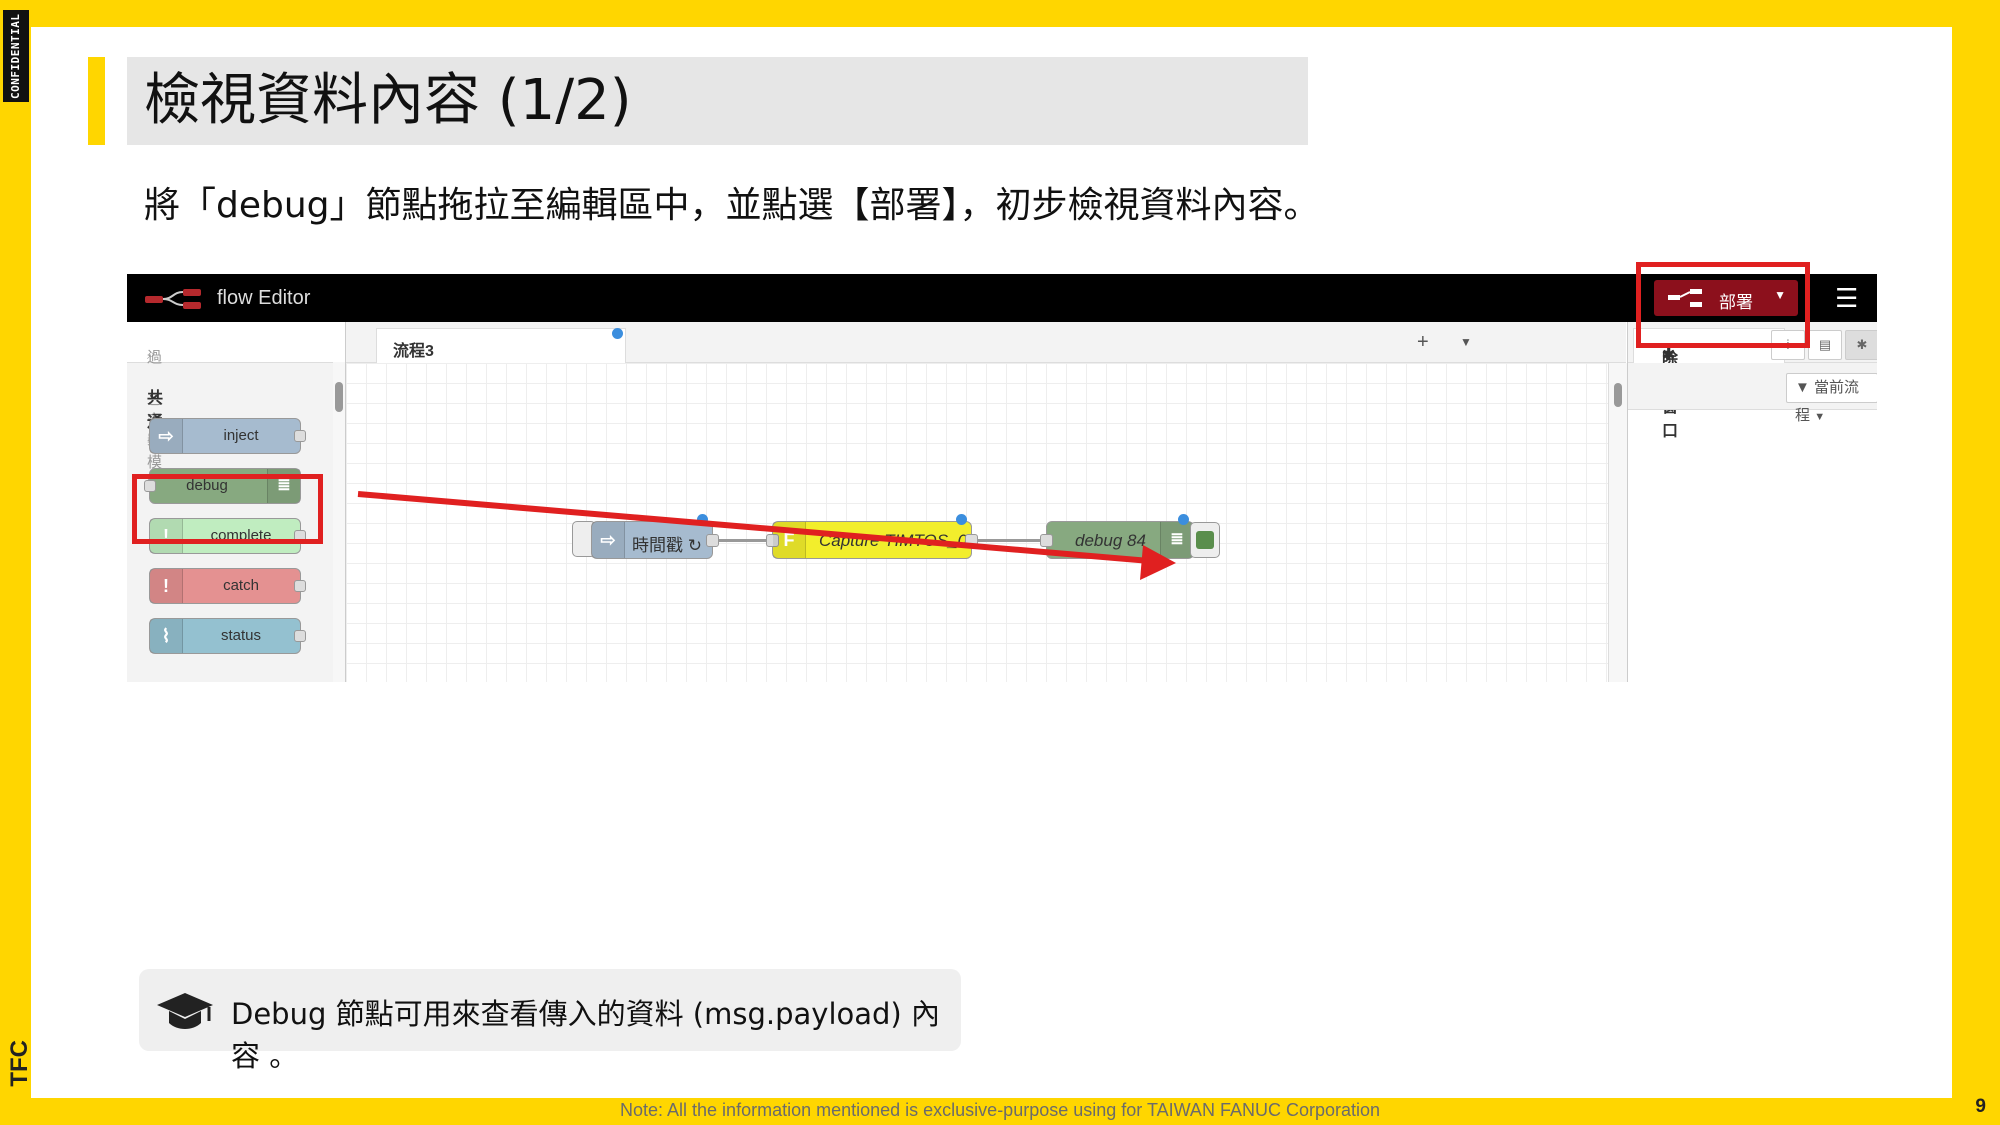 The image size is (2000, 1125). Describe the element at coordinates (585, 1035) in the screenshot. I see `note-text: Debug 節點可用來查看傳入的資料 (msg.payload) 內容 。` at that location.